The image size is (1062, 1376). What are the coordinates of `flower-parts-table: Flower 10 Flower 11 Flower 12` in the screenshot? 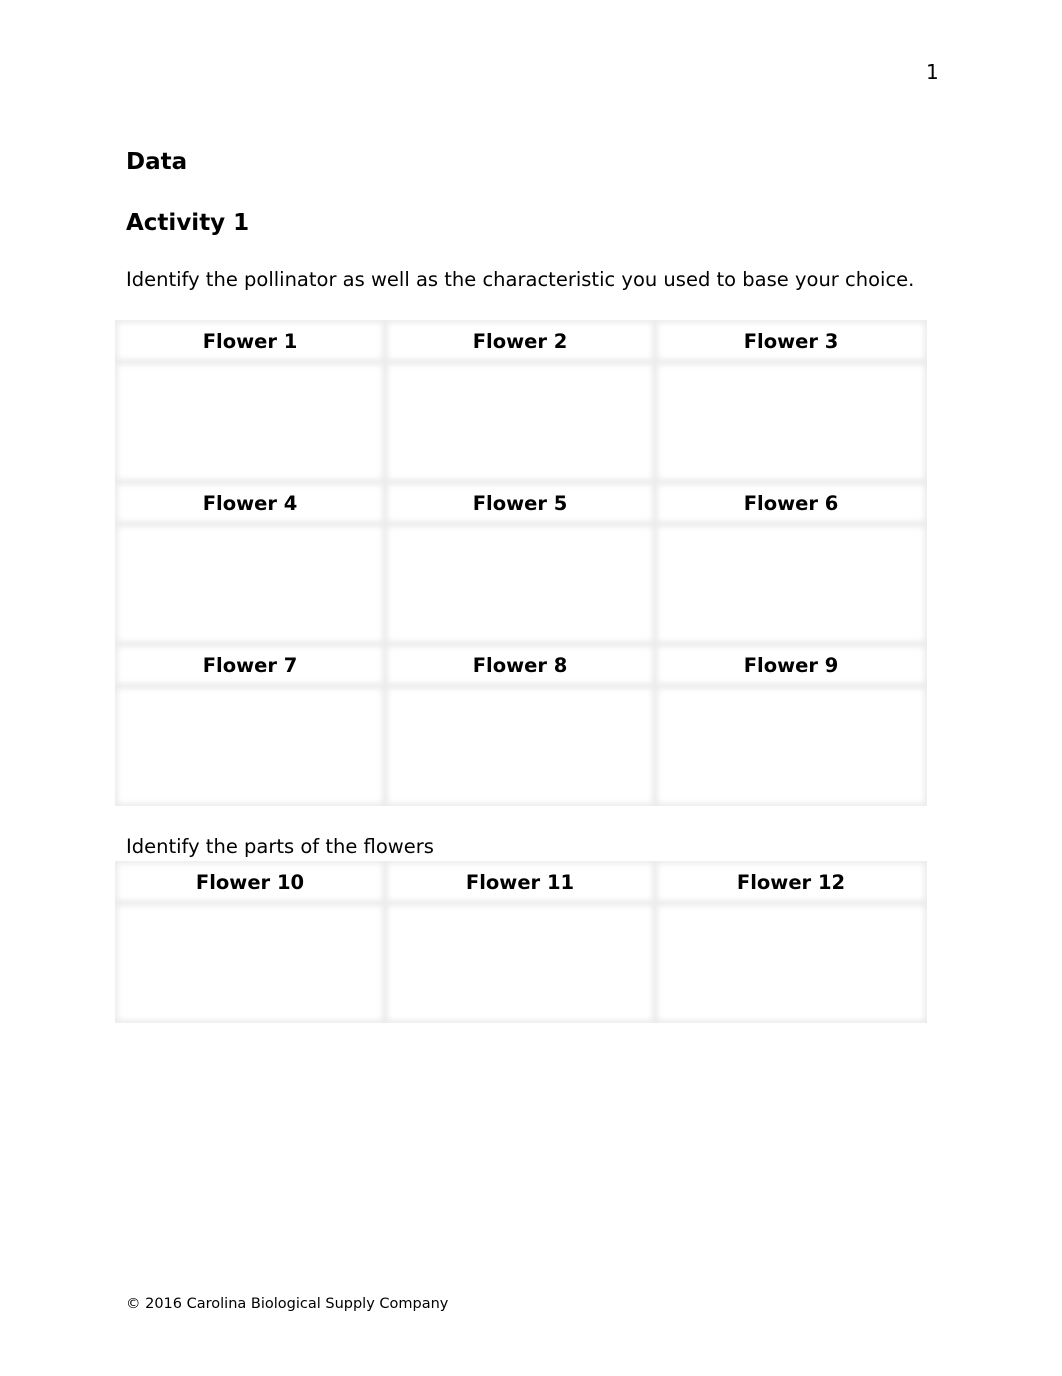 It's located at (521, 942).